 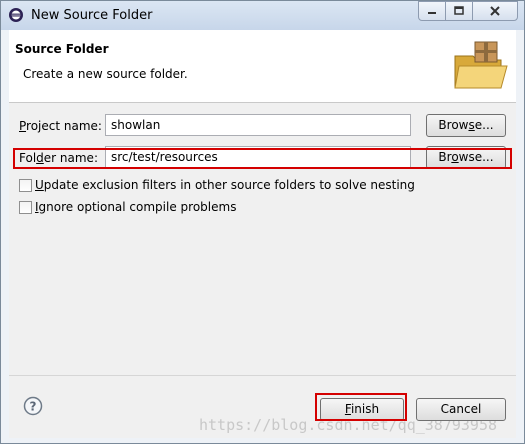 I want to click on package-folder-icon, so click(x=481, y=65).